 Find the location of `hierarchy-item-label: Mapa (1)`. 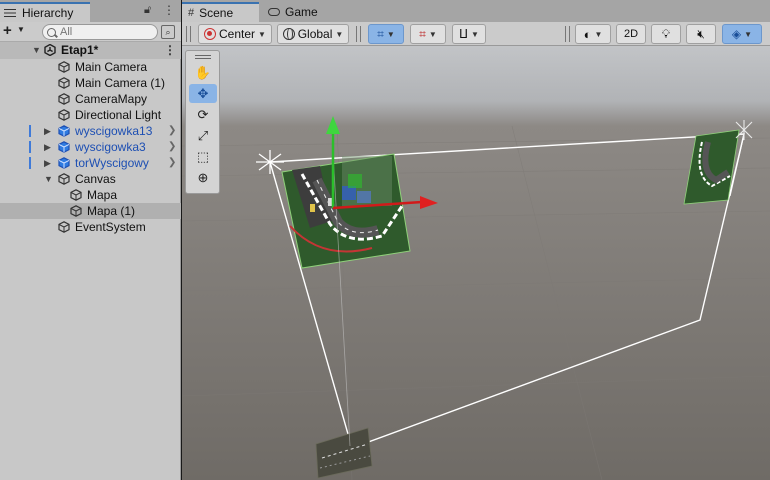

hierarchy-item-label: Mapa (1) is located at coordinates (111, 211).